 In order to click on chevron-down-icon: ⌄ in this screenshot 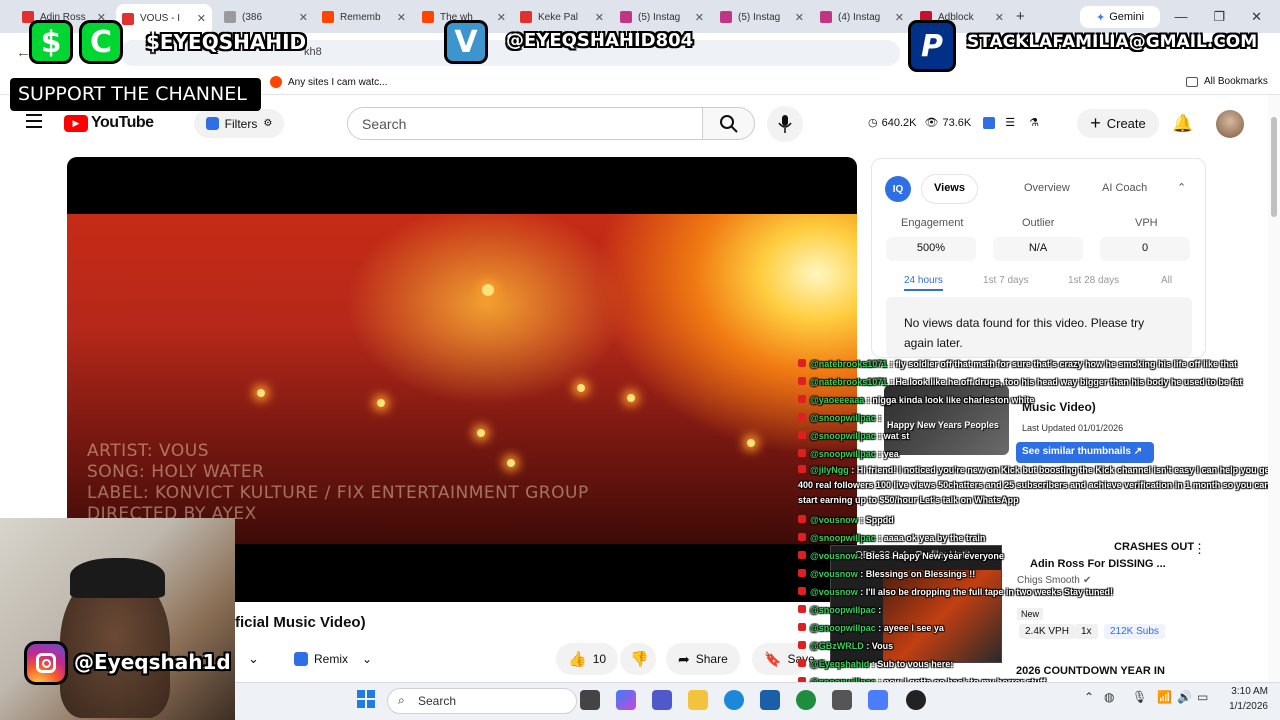, I will do `click(253, 659)`.